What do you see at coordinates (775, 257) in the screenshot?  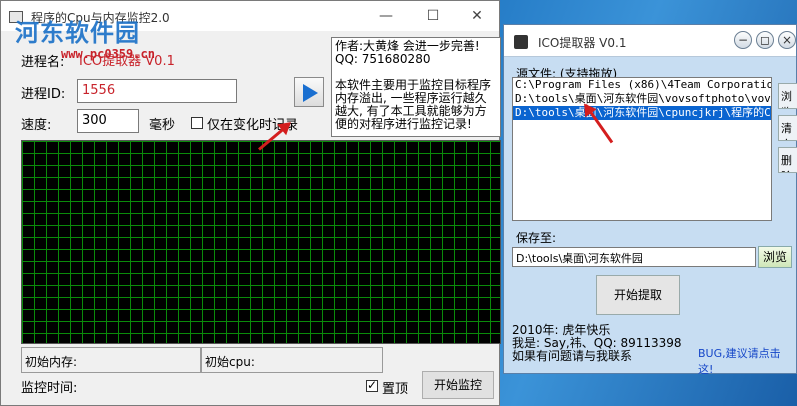 I see `browse-save-button: 浏览` at bounding box center [775, 257].